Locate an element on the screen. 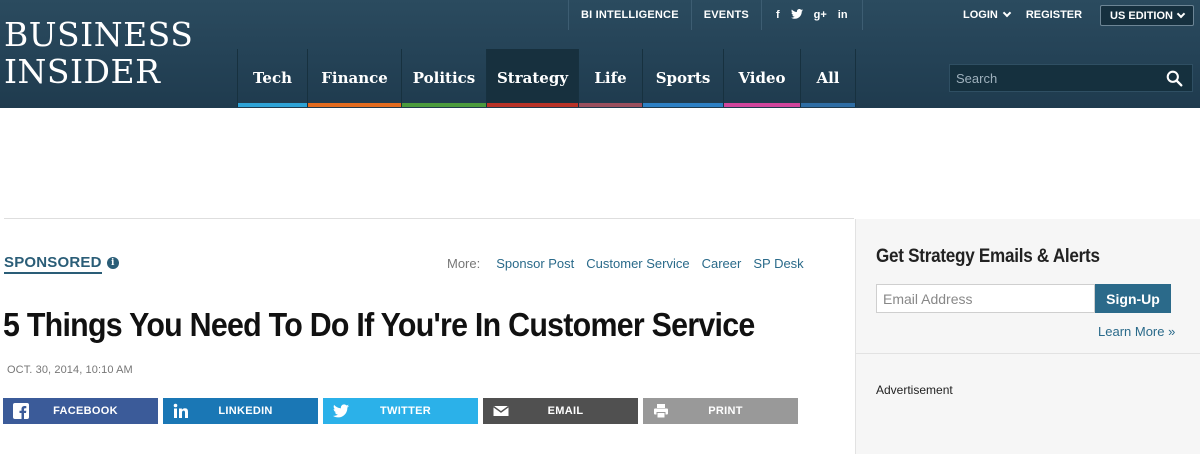 Image resolution: width=1200 pixels, height=454 pixels. nav-label: Tech is located at coordinates (272, 78).